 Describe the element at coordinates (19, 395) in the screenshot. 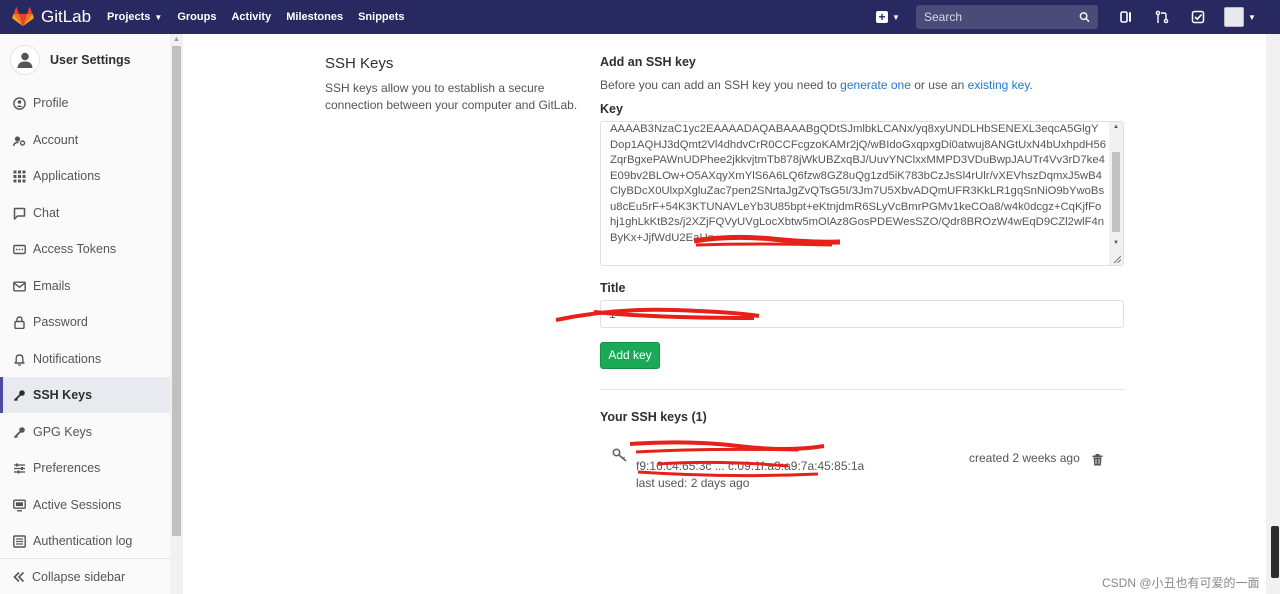

I see `key-icon` at that location.